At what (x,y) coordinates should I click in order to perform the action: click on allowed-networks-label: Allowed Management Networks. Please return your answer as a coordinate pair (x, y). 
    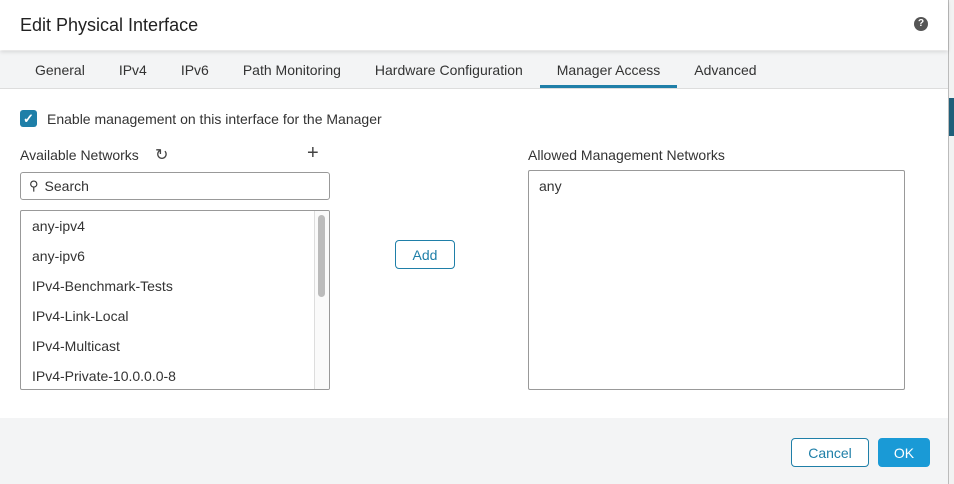
    Looking at the image, I should click on (626, 155).